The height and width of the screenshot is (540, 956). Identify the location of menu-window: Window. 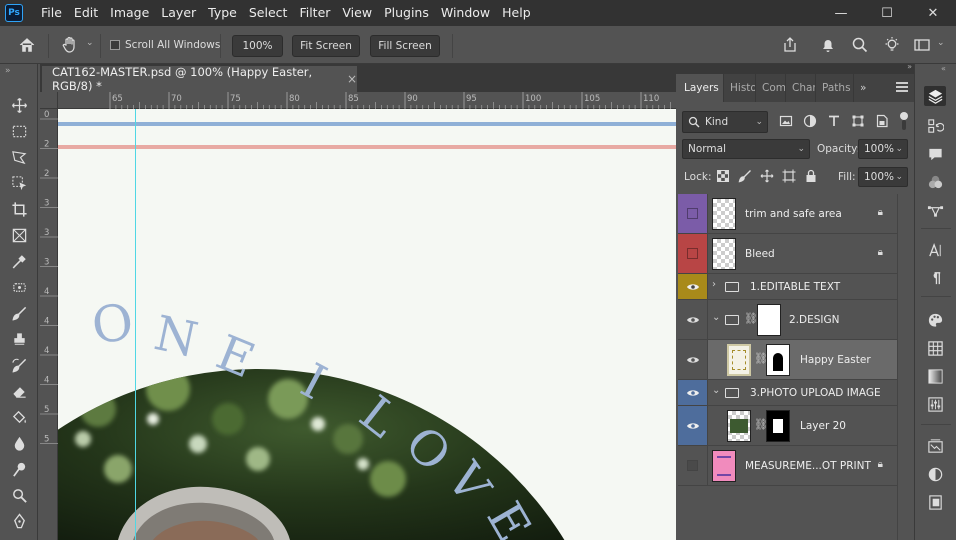
(465, 13).